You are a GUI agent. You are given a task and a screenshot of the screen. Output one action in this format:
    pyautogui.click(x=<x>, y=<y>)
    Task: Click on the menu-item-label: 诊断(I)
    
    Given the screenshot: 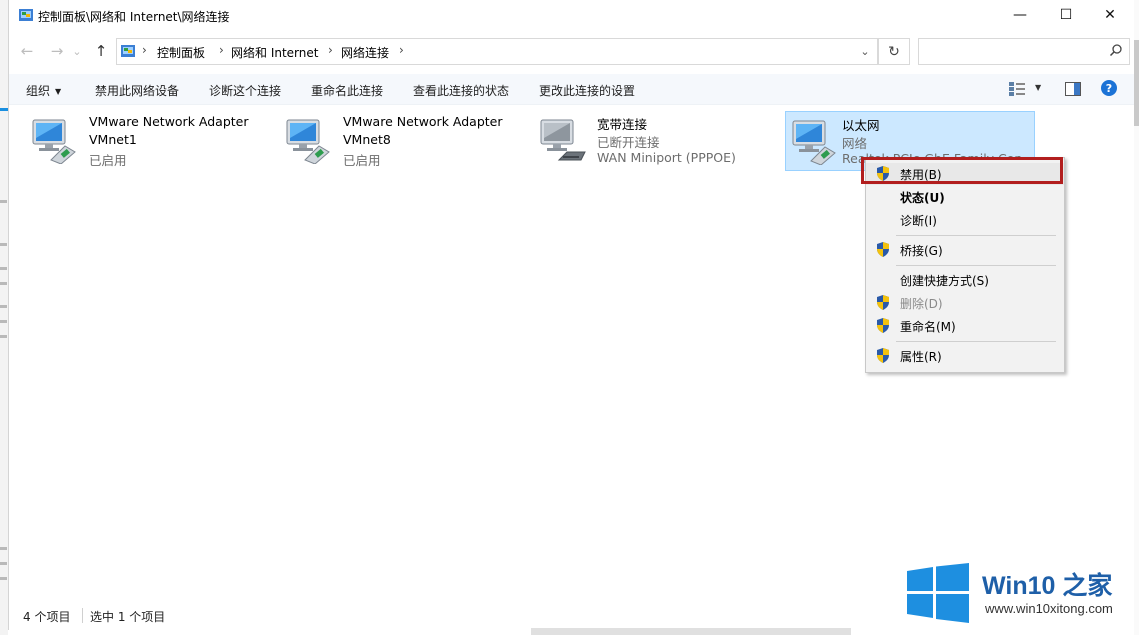 What is the action you would take?
    pyautogui.click(x=918, y=221)
    